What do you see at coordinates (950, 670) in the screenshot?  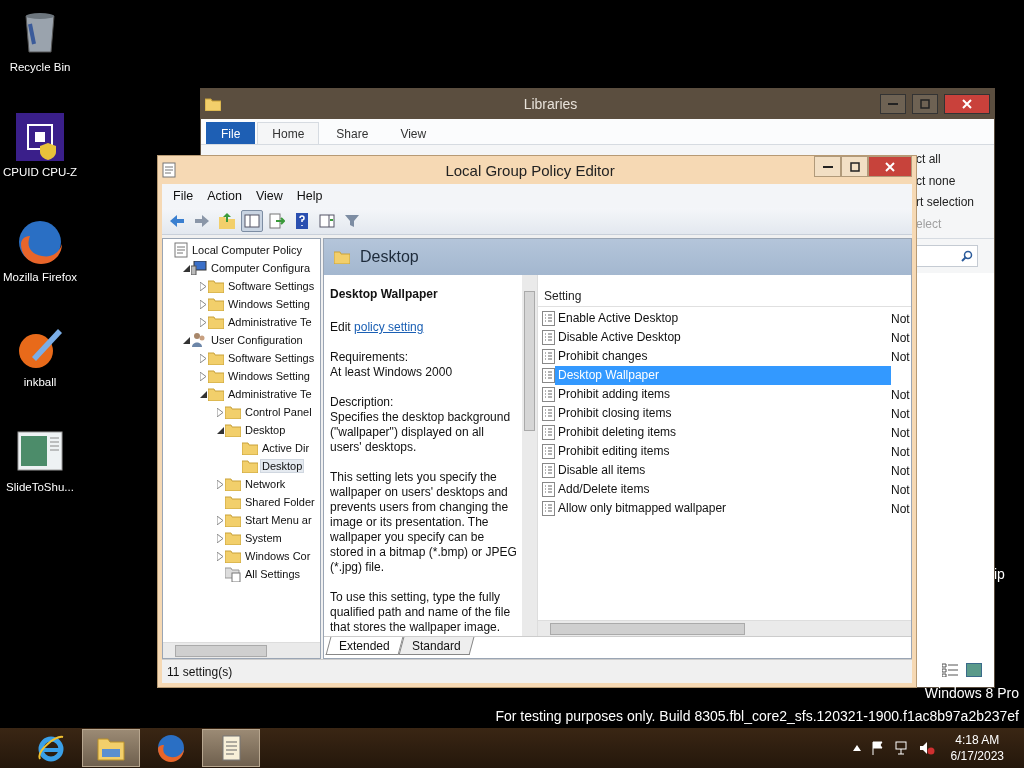 I see `details-view-icon` at bounding box center [950, 670].